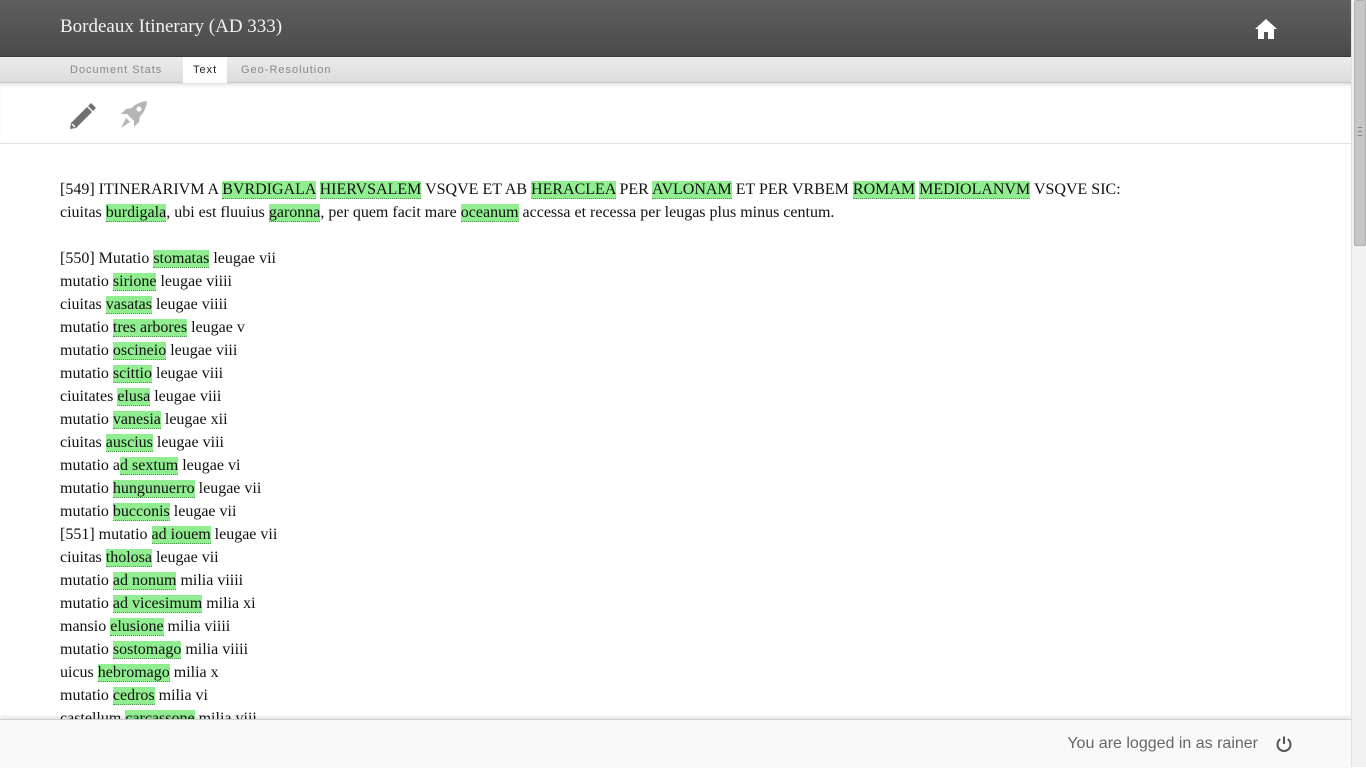 Image resolution: width=1366 pixels, height=768 pixels. What do you see at coordinates (132, 374) in the screenshot?
I see `place-annotation: scittio` at bounding box center [132, 374].